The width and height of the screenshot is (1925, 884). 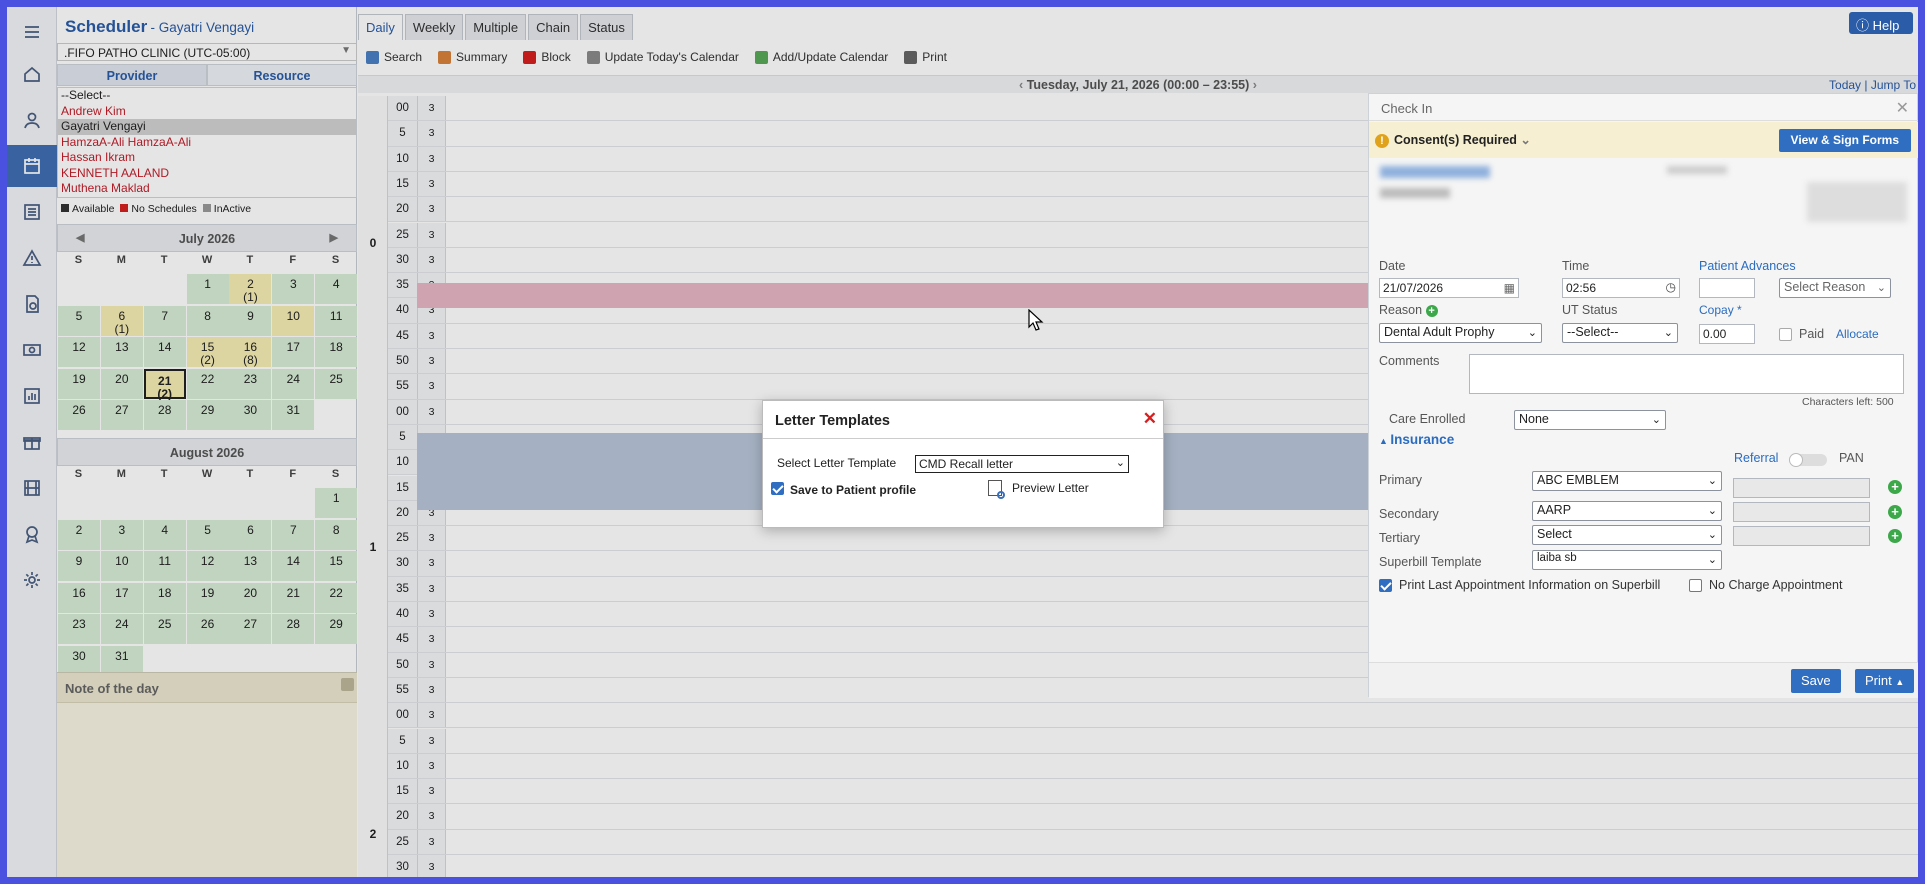 What do you see at coordinates (1900, 682) in the screenshot?
I see `caret-up-icon: ▲` at bounding box center [1900, 682].